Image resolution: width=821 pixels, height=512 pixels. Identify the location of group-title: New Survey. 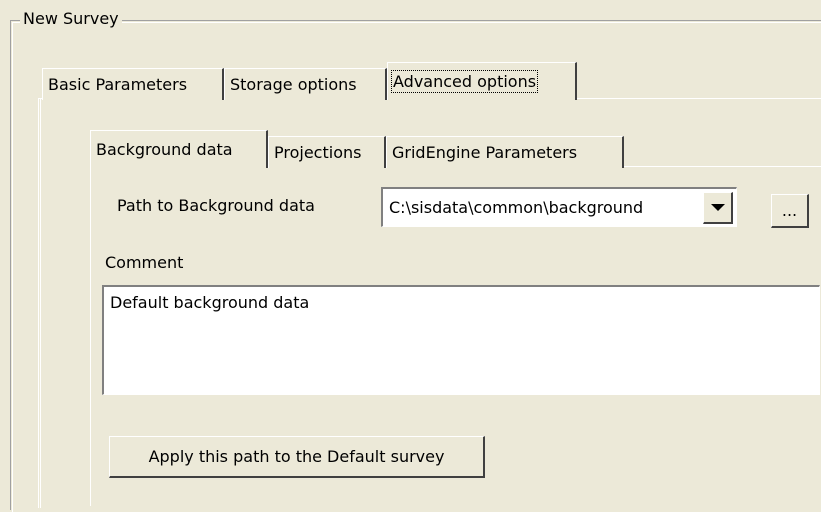
(71, 19).